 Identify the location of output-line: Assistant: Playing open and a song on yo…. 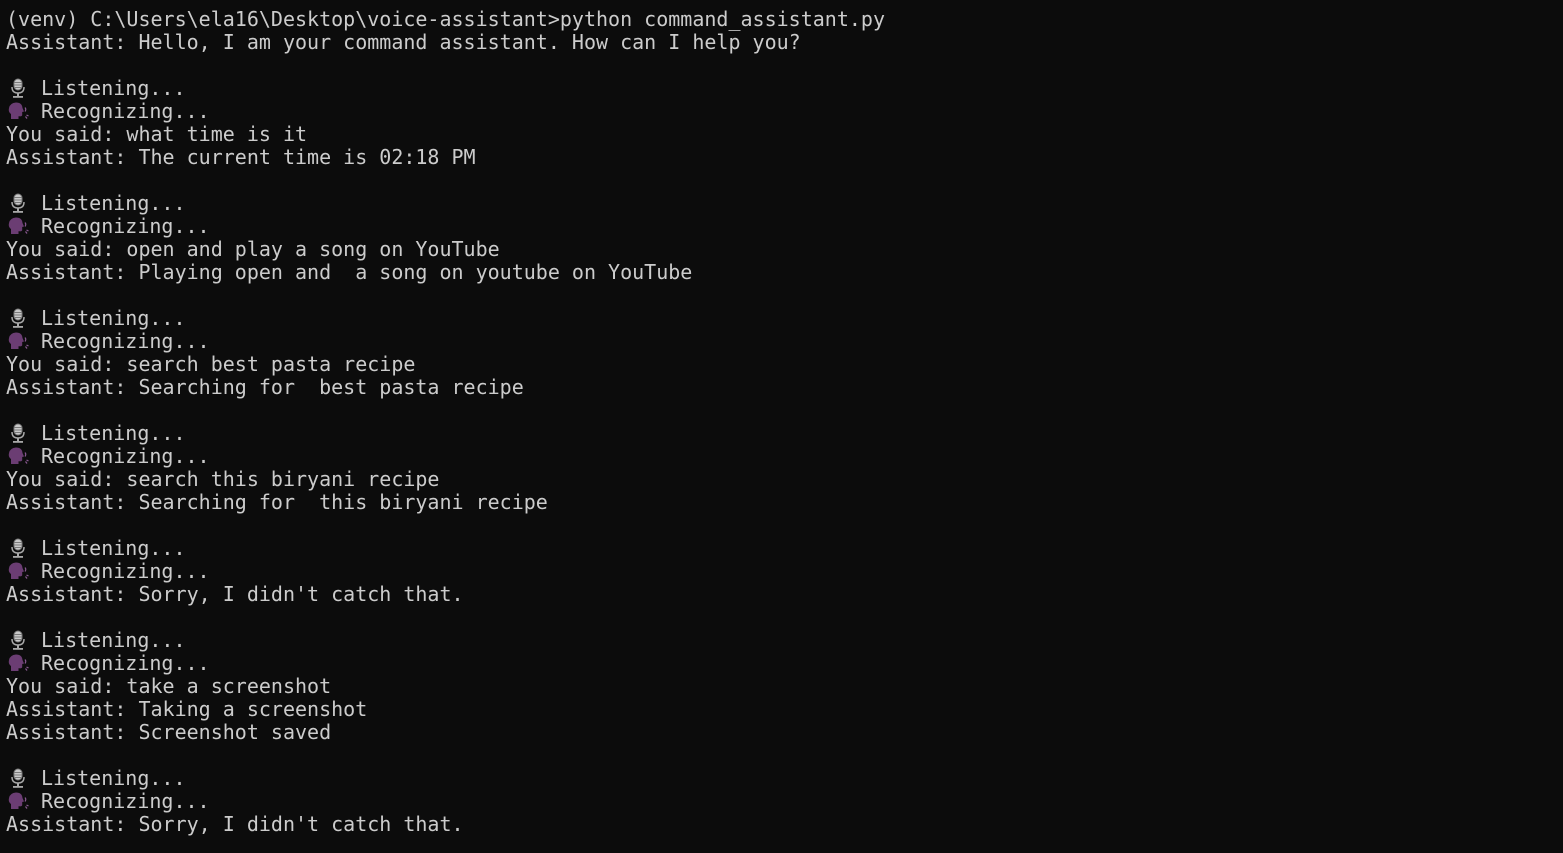
(784, 272).